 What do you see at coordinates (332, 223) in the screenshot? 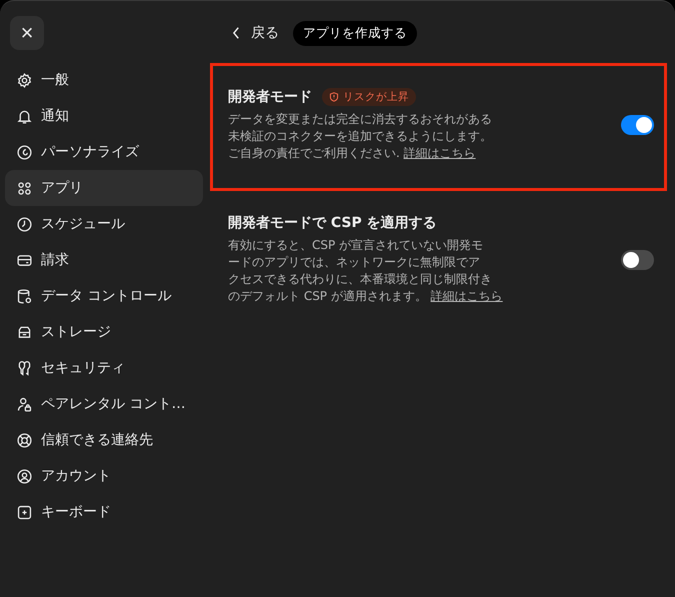
I see `setting-title: 開発者モードで CSP を適用する` at bounding box center [332, 223].